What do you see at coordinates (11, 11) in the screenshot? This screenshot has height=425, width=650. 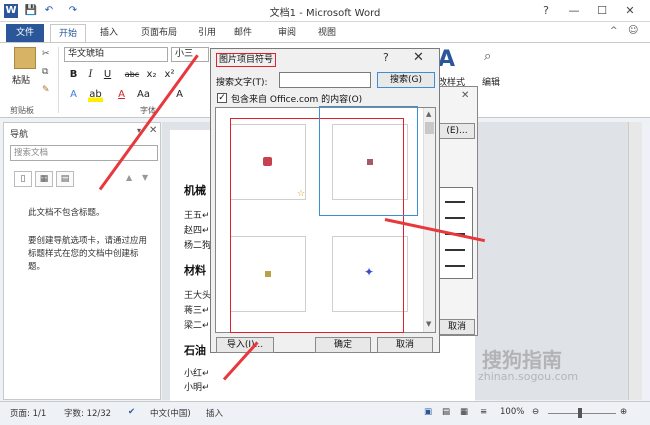 I see `word-logo-icon: W` at bounding box center [11, 11].